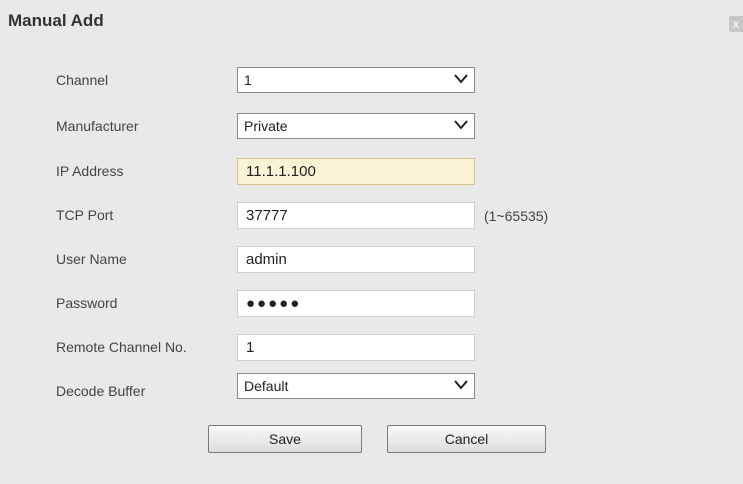  I want to click on channel-label: Channel, so click(82, 80).